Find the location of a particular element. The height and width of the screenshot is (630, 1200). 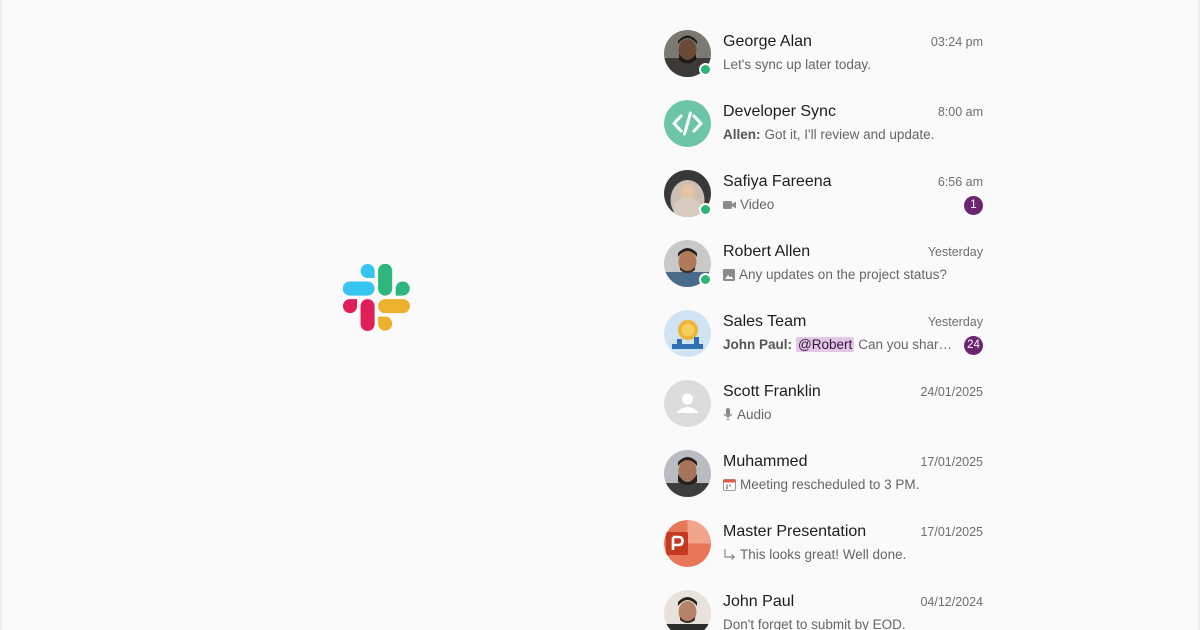

image-icon is located at coordinates (729, 274).